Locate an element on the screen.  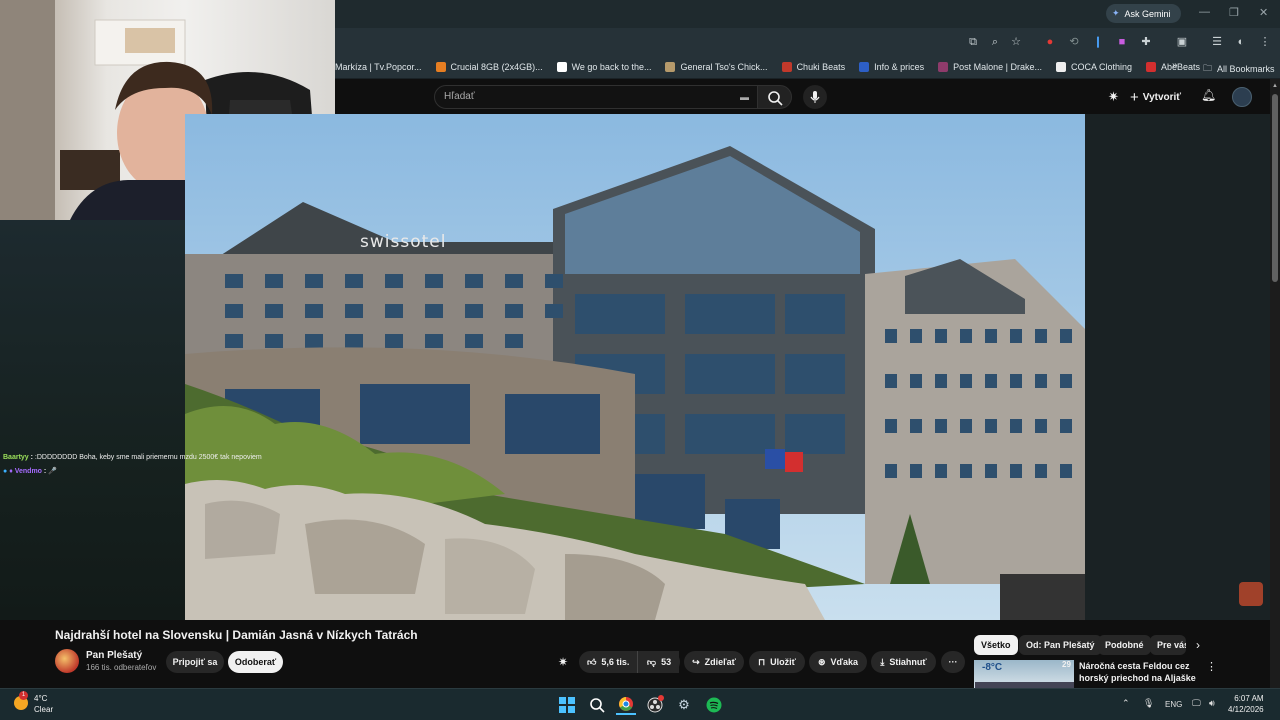
thanks-button: ⊛ Vďaka is located at coordinates (838, 662).